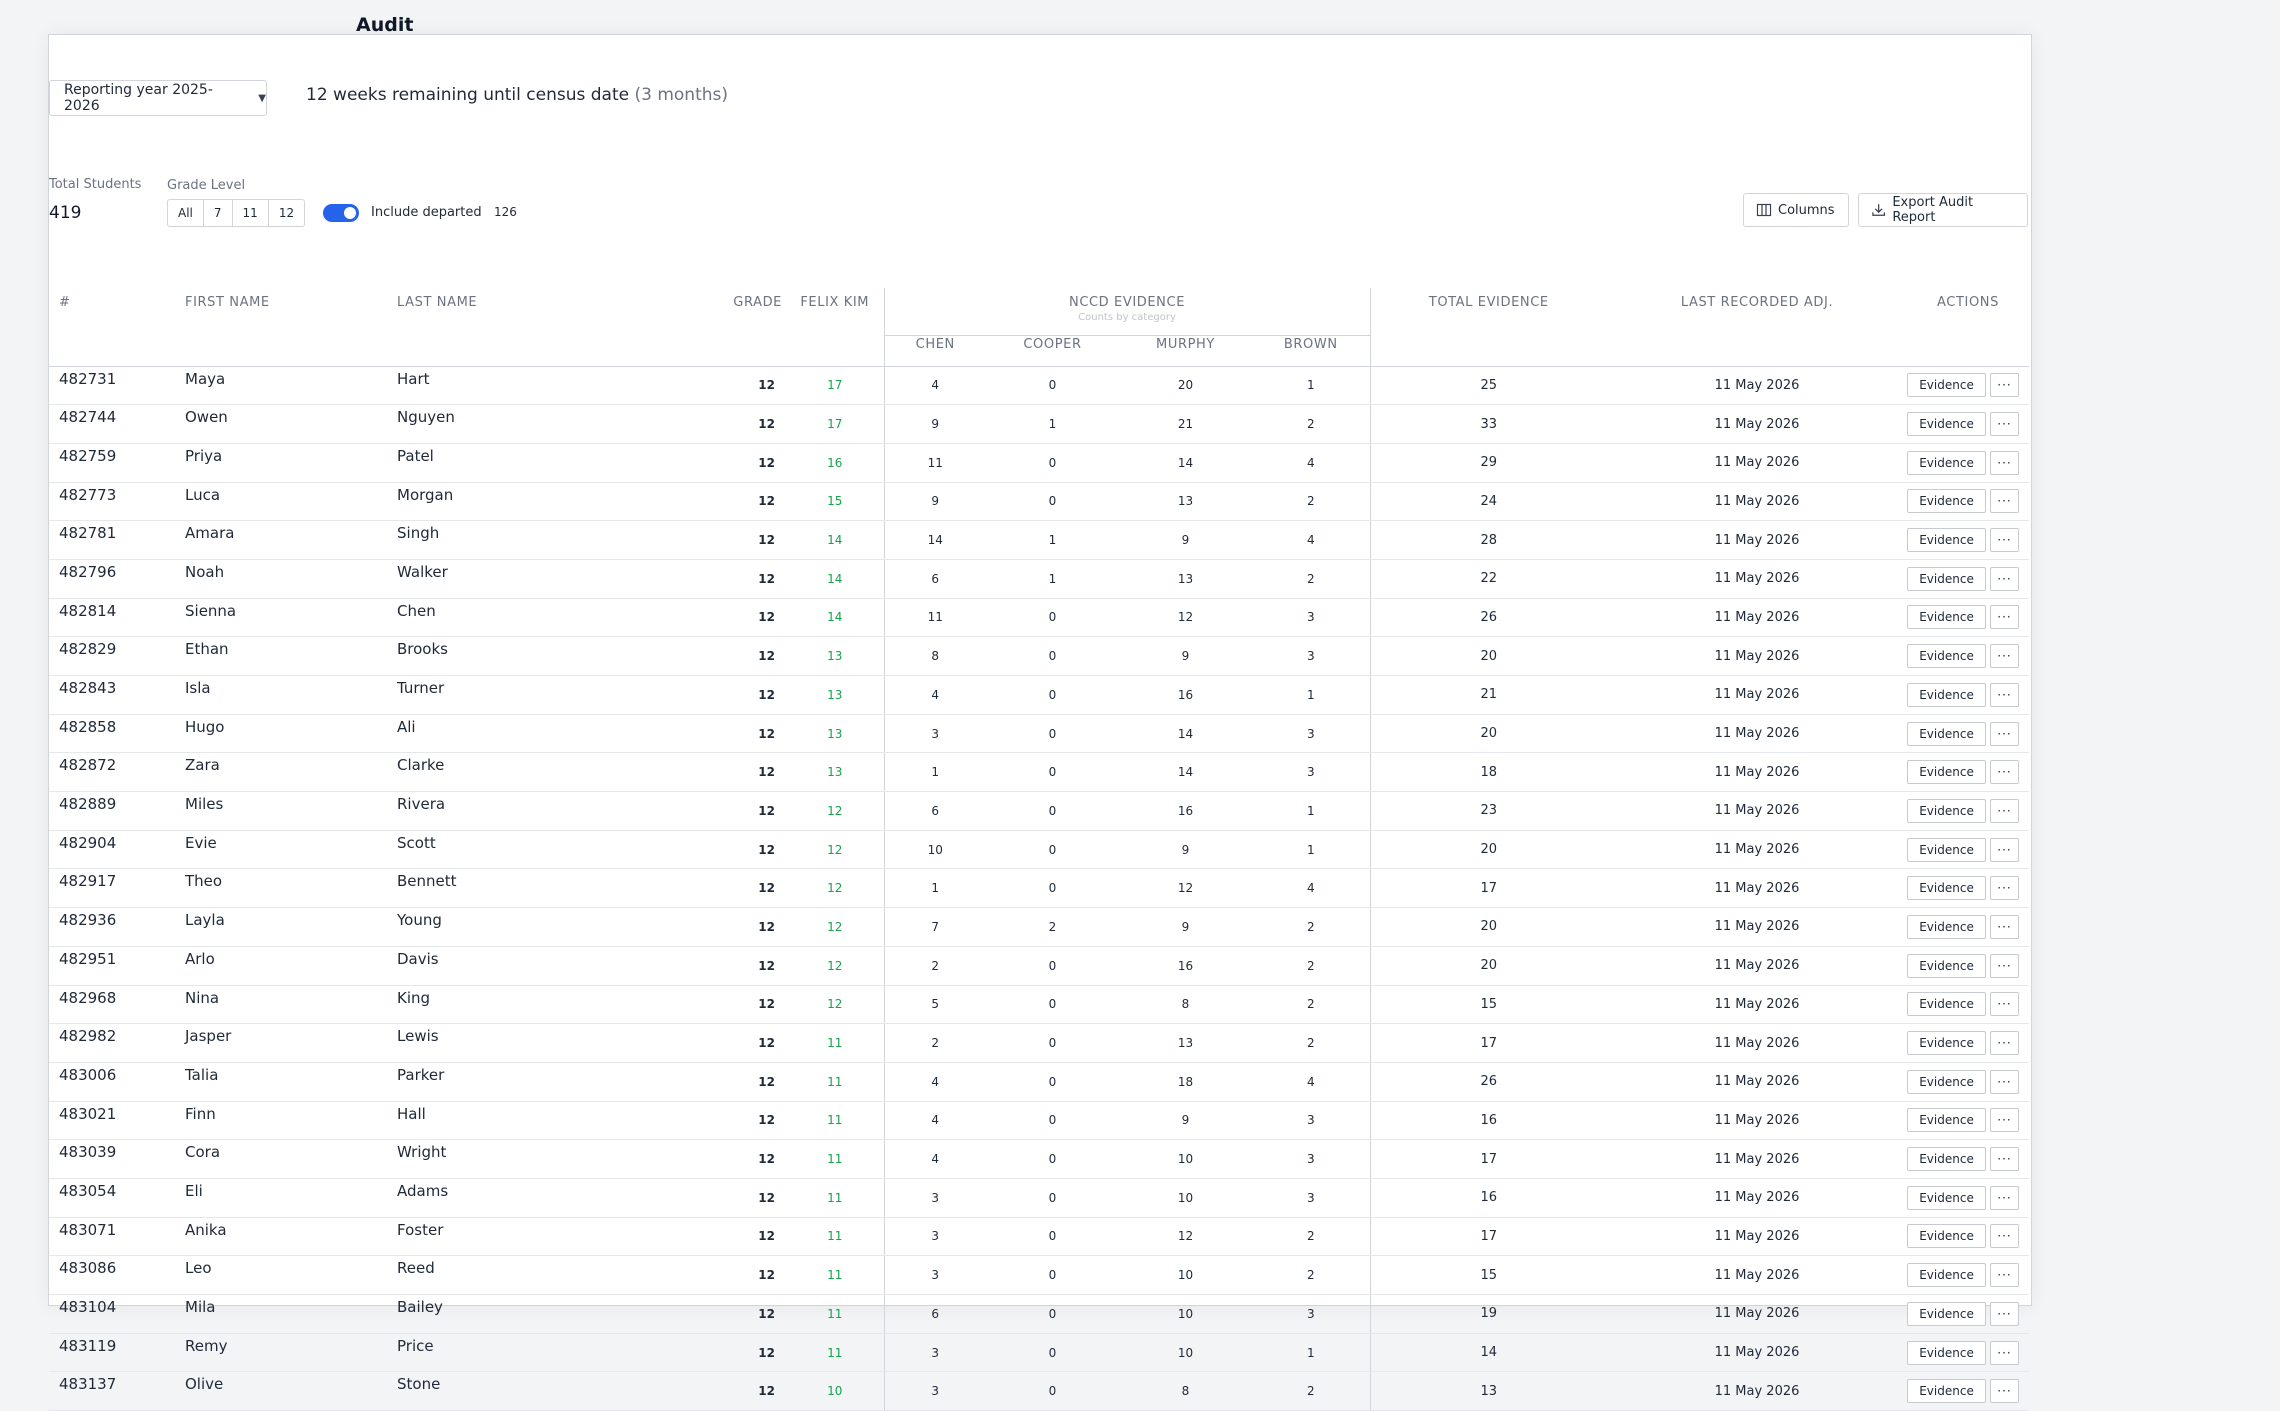  I want to click on chen-count: 6, so click(934, 1314).